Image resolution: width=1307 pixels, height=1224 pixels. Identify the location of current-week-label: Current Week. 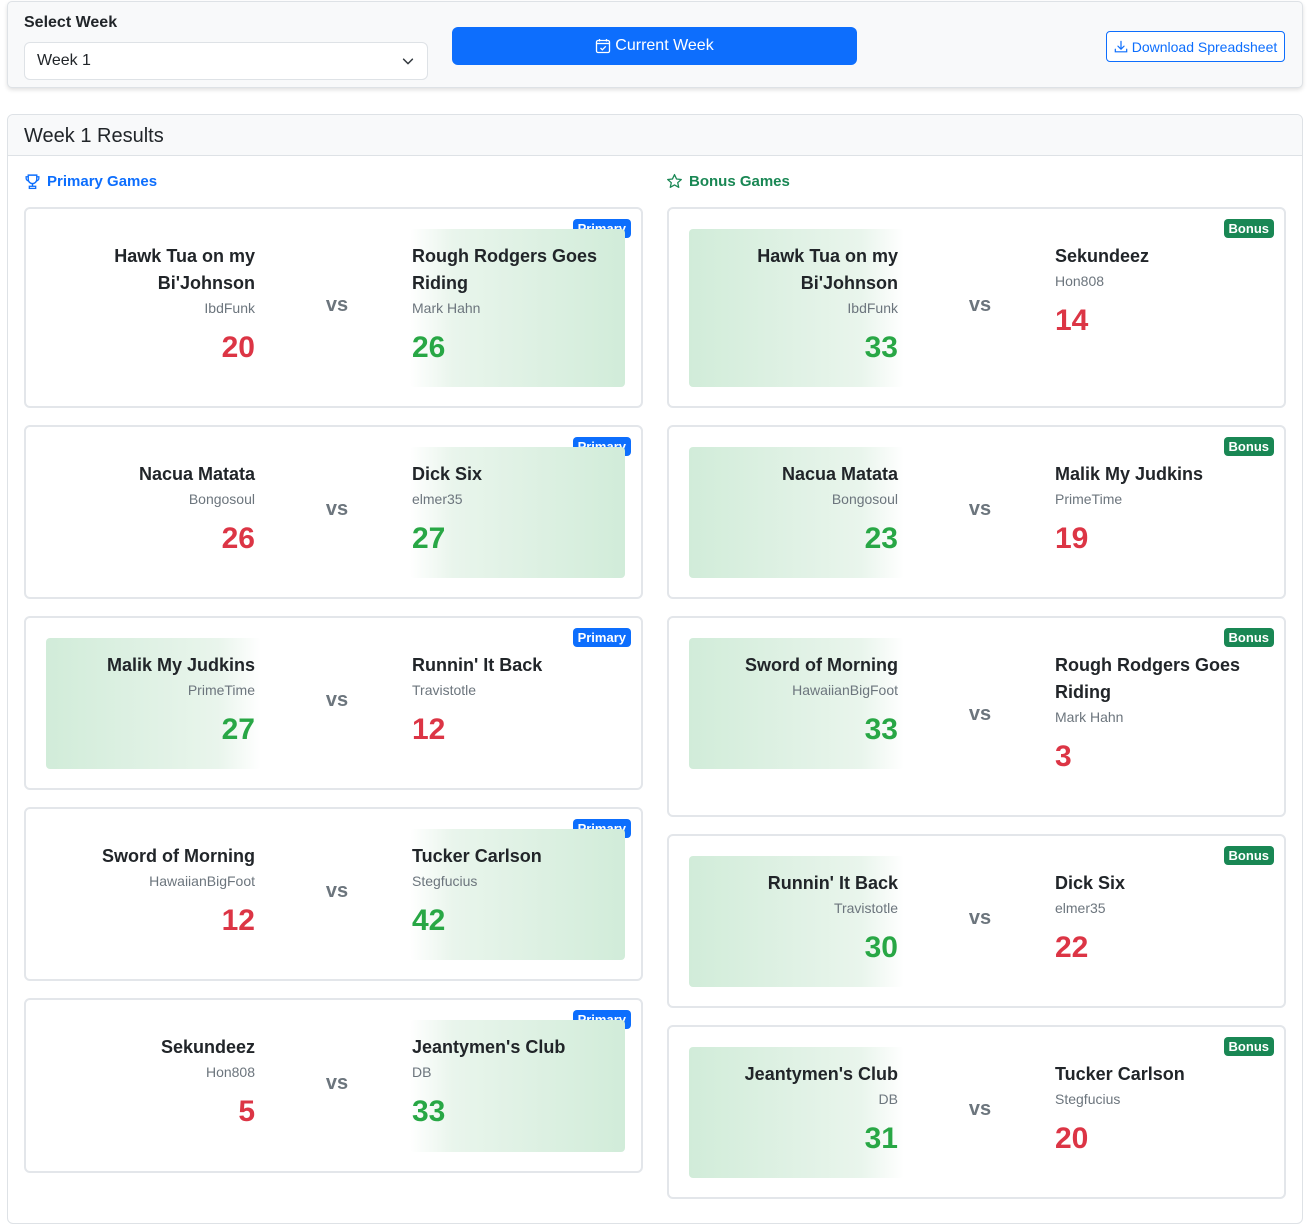
(664, 45).